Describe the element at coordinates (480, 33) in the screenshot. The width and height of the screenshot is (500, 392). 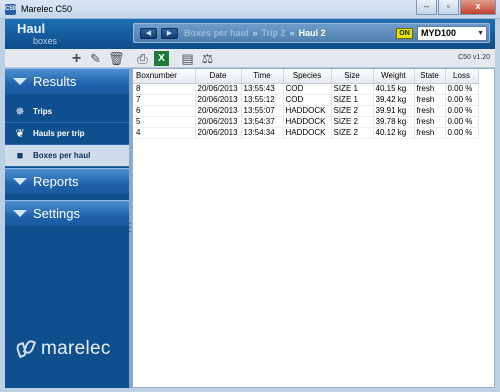
I see `chevron-down-icon: ▼` at that location.